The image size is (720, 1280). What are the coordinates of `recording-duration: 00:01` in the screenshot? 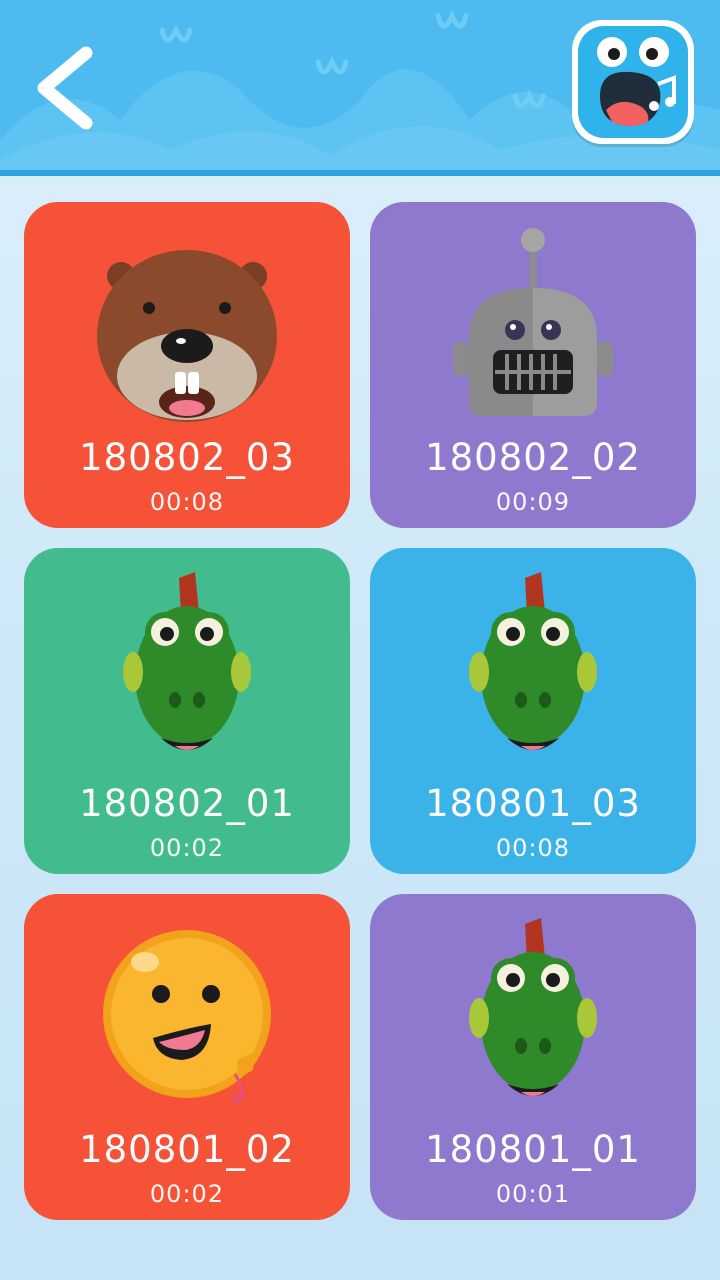 It's located at (533, 1194).